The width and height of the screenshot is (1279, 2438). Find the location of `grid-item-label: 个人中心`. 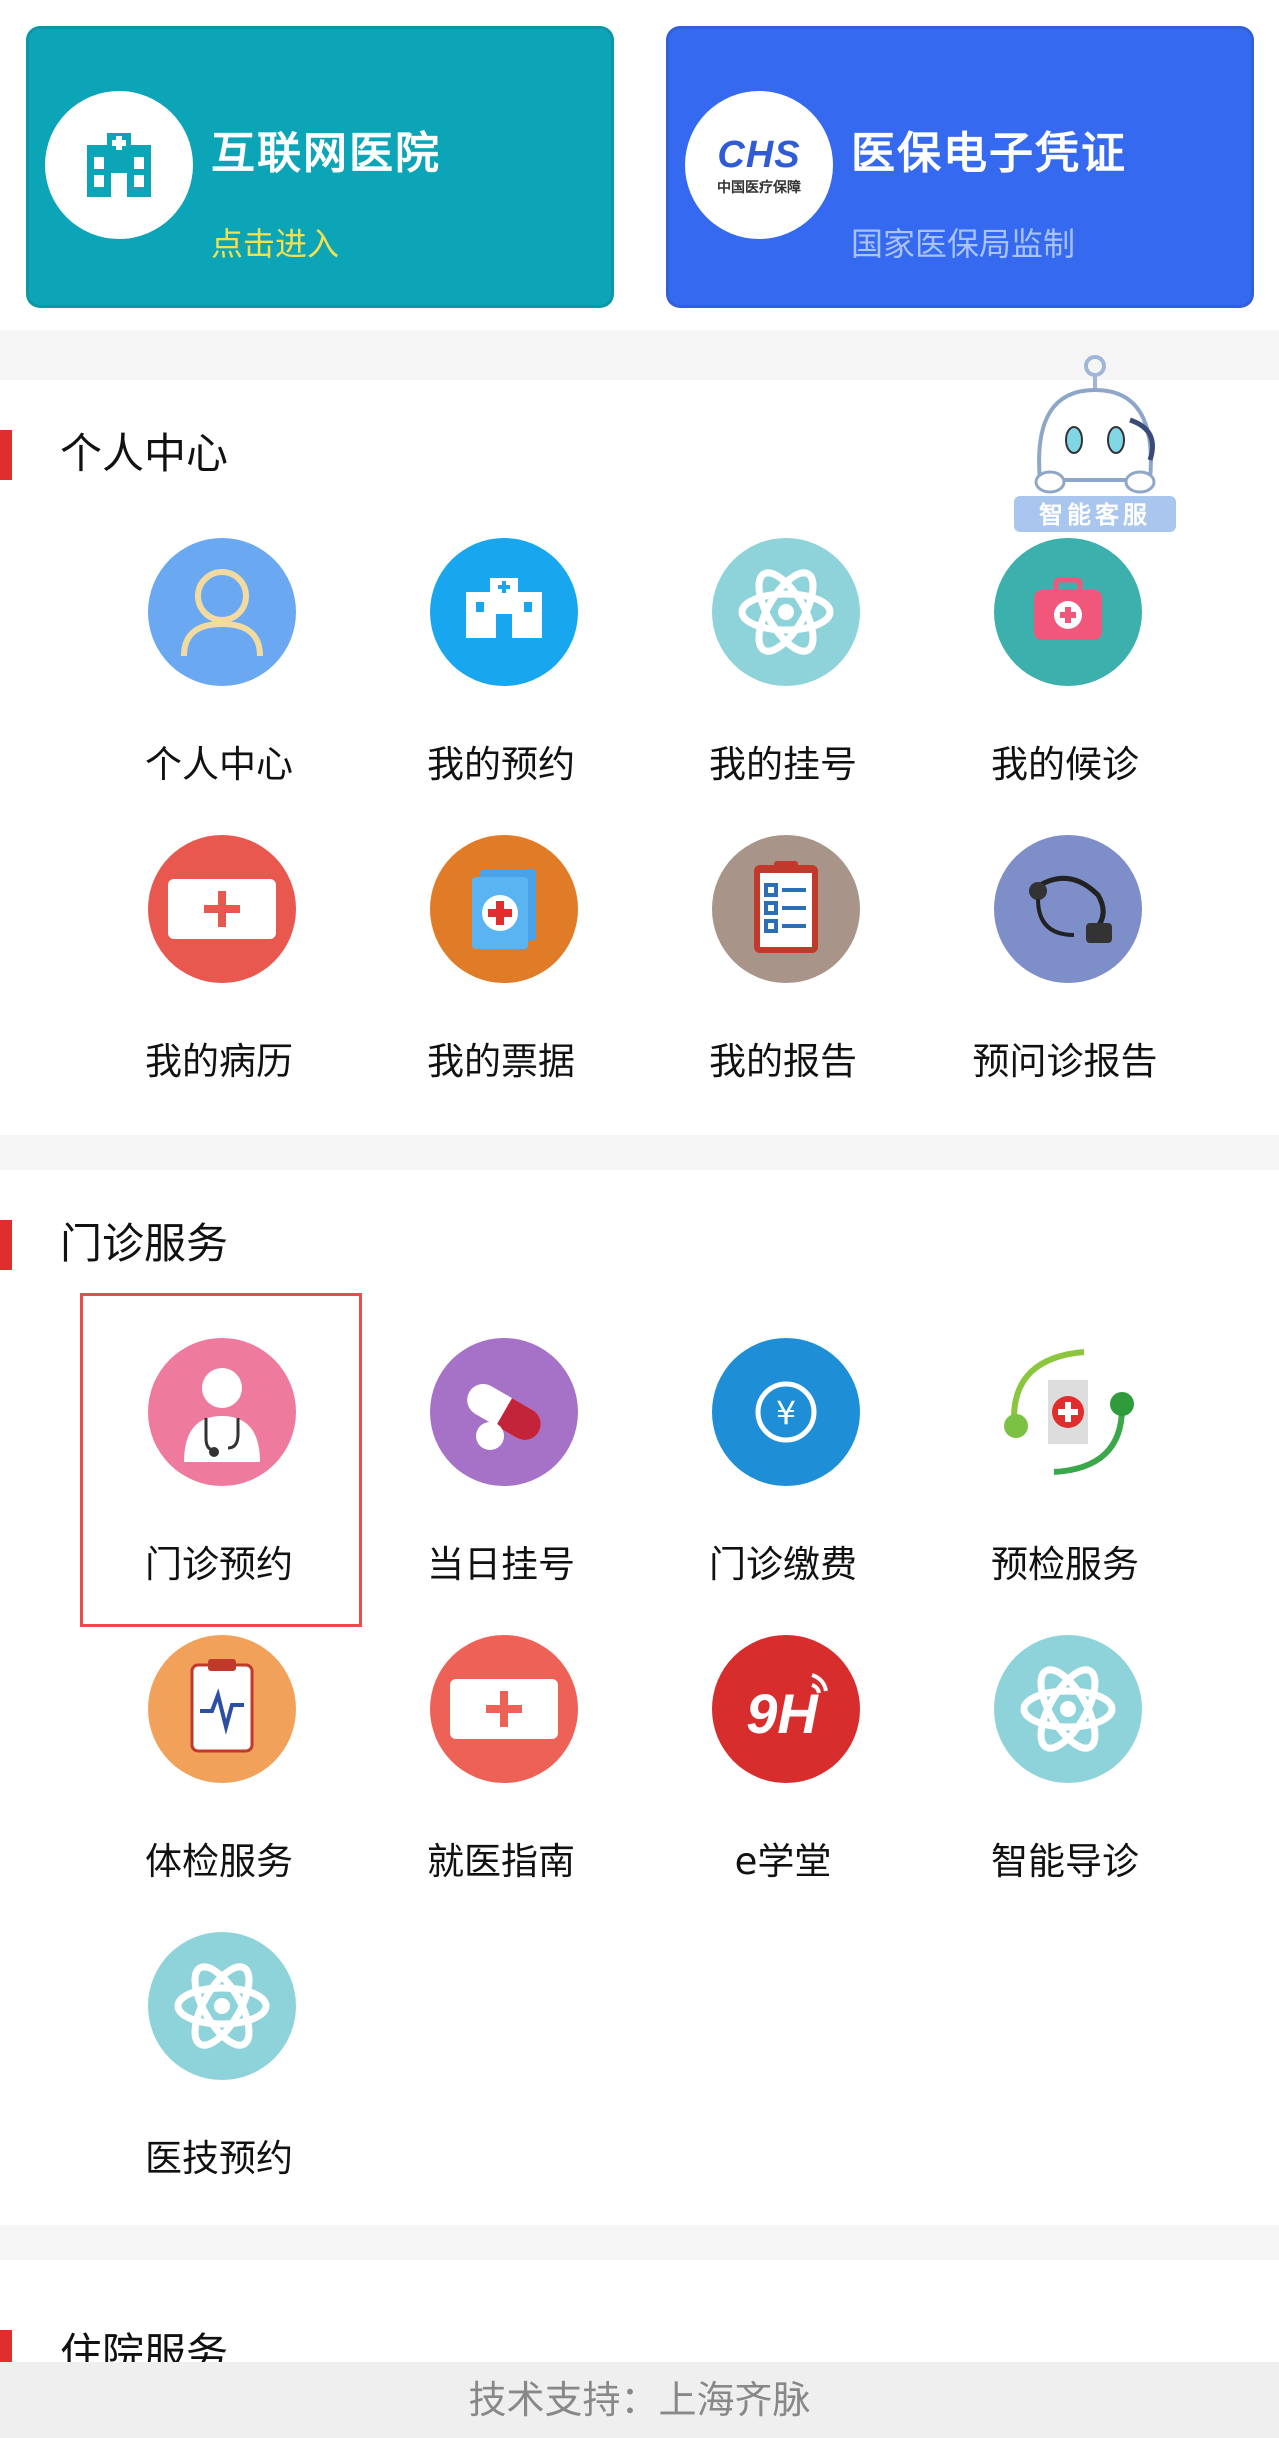

grid-item-label: 个人中心 is located at coordinates (219, 764).